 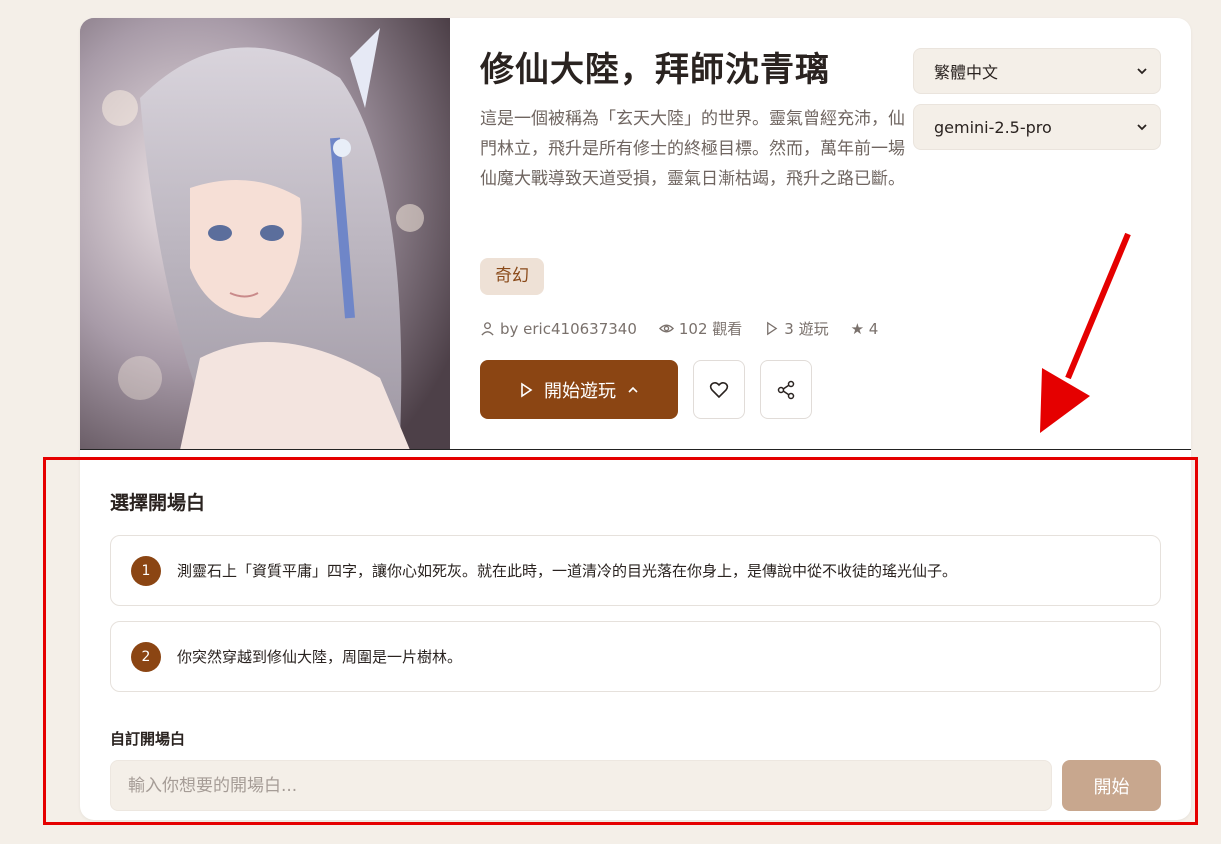 I want to click on share-icon, so click(x=786, y=389).